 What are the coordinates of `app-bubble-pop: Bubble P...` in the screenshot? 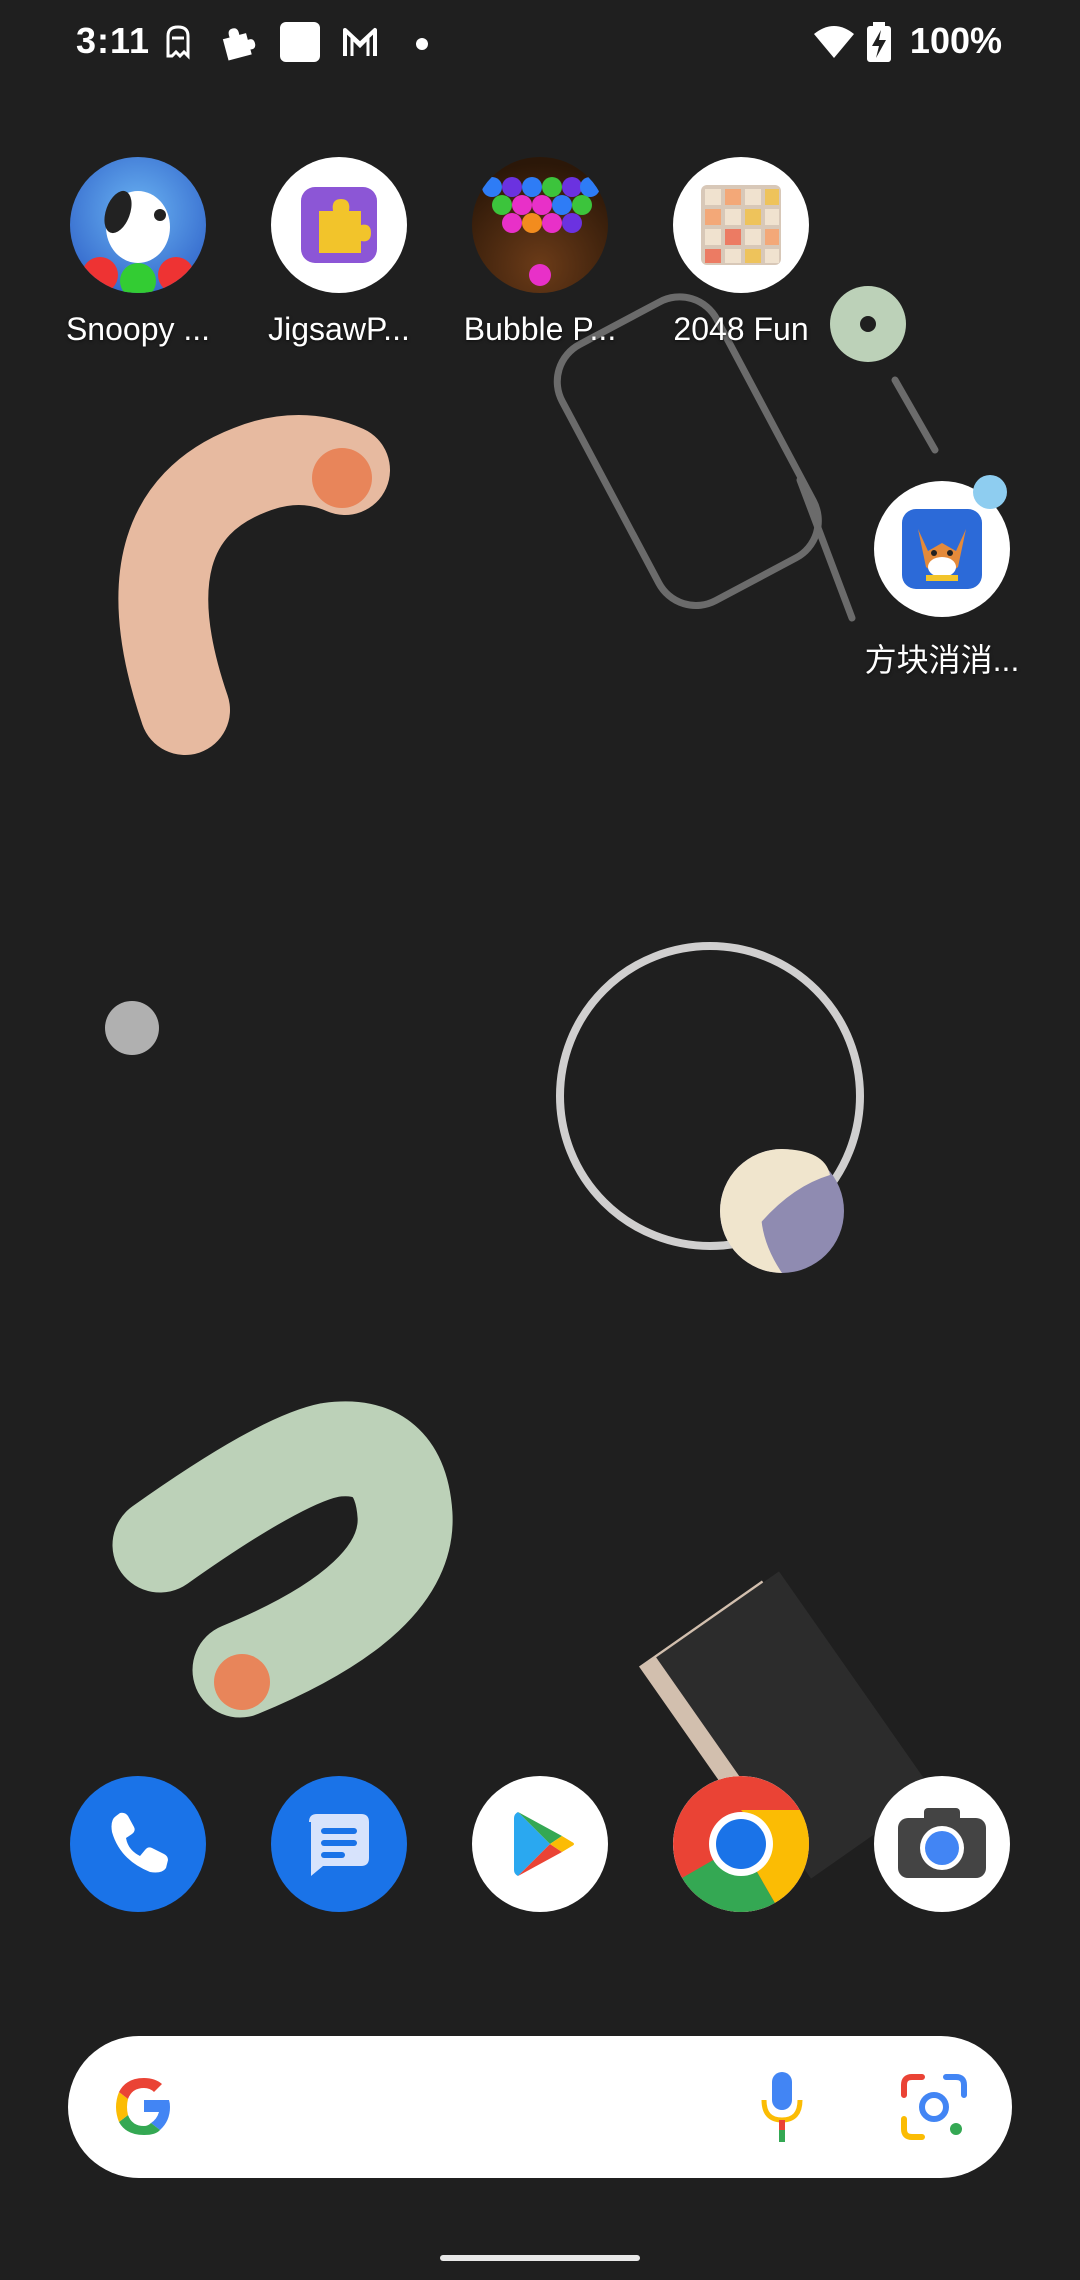 It's located at (540, 252).